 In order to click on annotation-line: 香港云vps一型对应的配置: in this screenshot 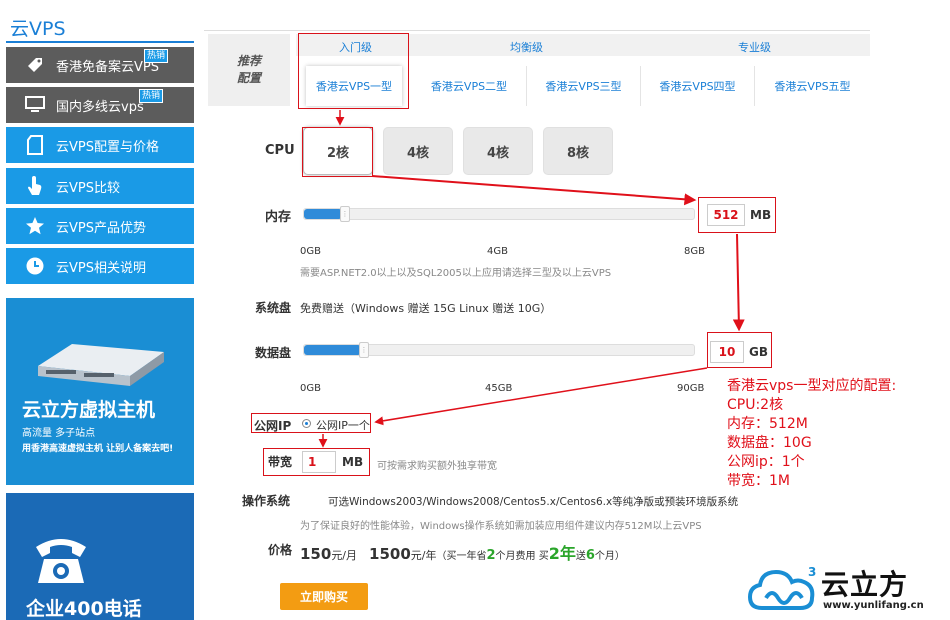, I will do `click(812, 386)`.